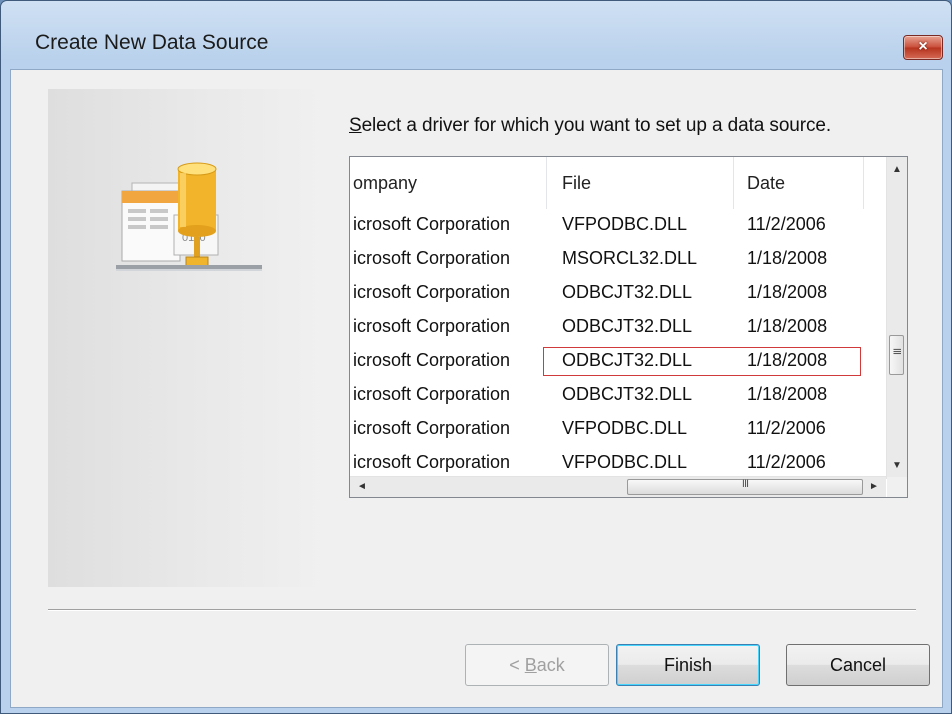 This screenshot has height=714, width=952. Describe the element at coordinates (618, 183) in the screenshot. I see `list-header: ompany File Date` at that location.